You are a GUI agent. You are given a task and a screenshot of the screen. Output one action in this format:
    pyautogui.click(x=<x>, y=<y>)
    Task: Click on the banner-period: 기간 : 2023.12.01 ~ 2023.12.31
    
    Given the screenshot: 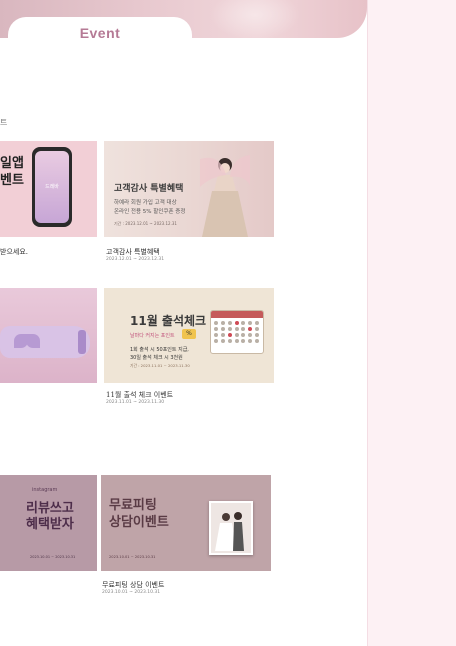 What is the action you would take?
    pyautogui.click(x=145, y=223)
    